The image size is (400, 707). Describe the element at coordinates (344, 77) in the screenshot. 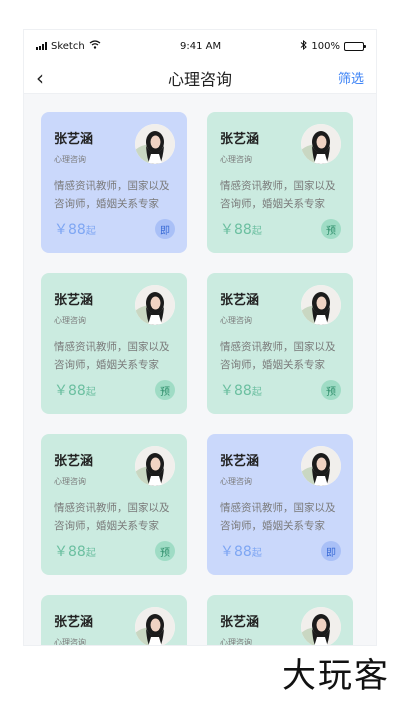

I see `filter-button: 筛选` at that location.